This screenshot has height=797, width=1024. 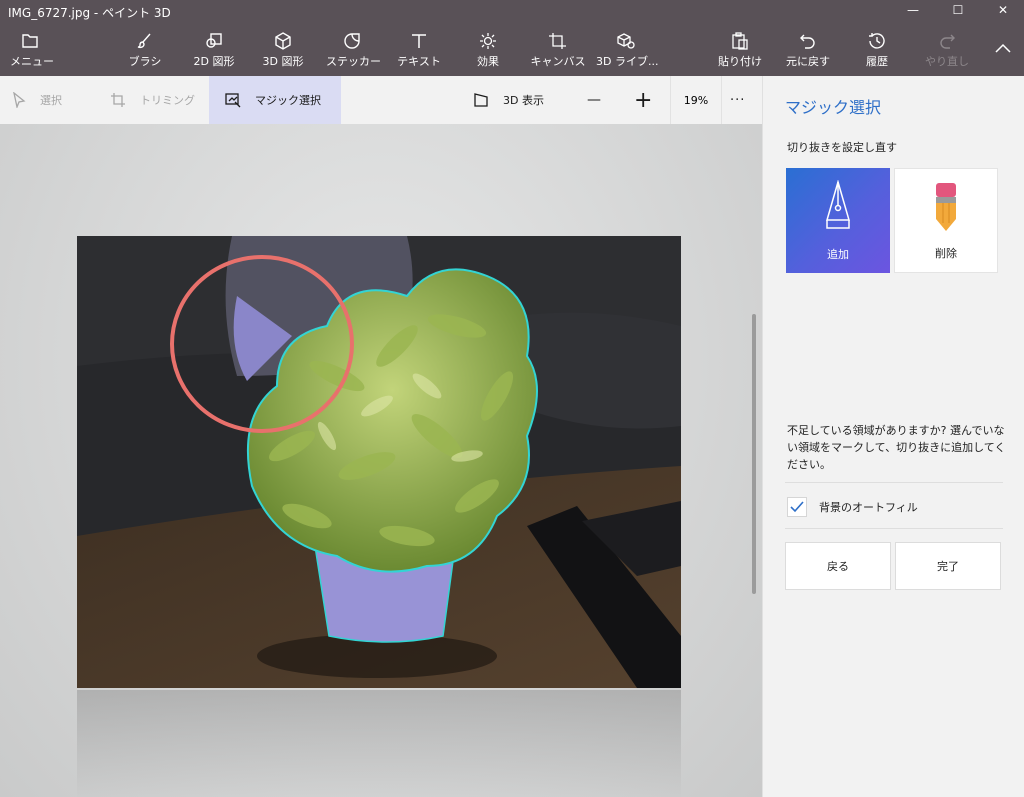 What do you see at coordinates (523, 100) in the screenshot?
I see `view-3d-label: 3D 表示` at bounding box center [523, 100].